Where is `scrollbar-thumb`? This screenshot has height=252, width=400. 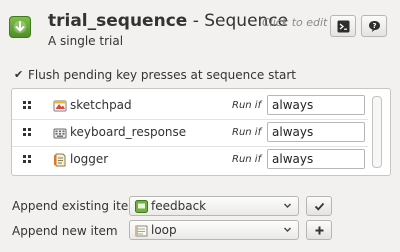 scrollbar-thumb is located at coordinates (377, 132).